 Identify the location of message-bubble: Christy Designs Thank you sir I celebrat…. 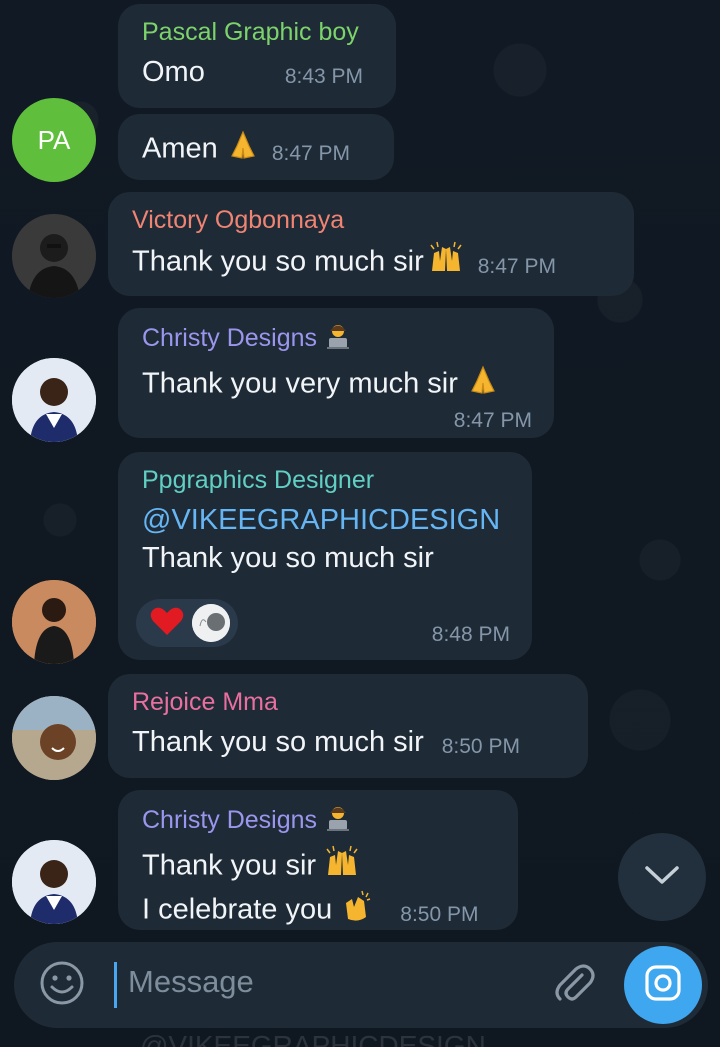
(318, 860).